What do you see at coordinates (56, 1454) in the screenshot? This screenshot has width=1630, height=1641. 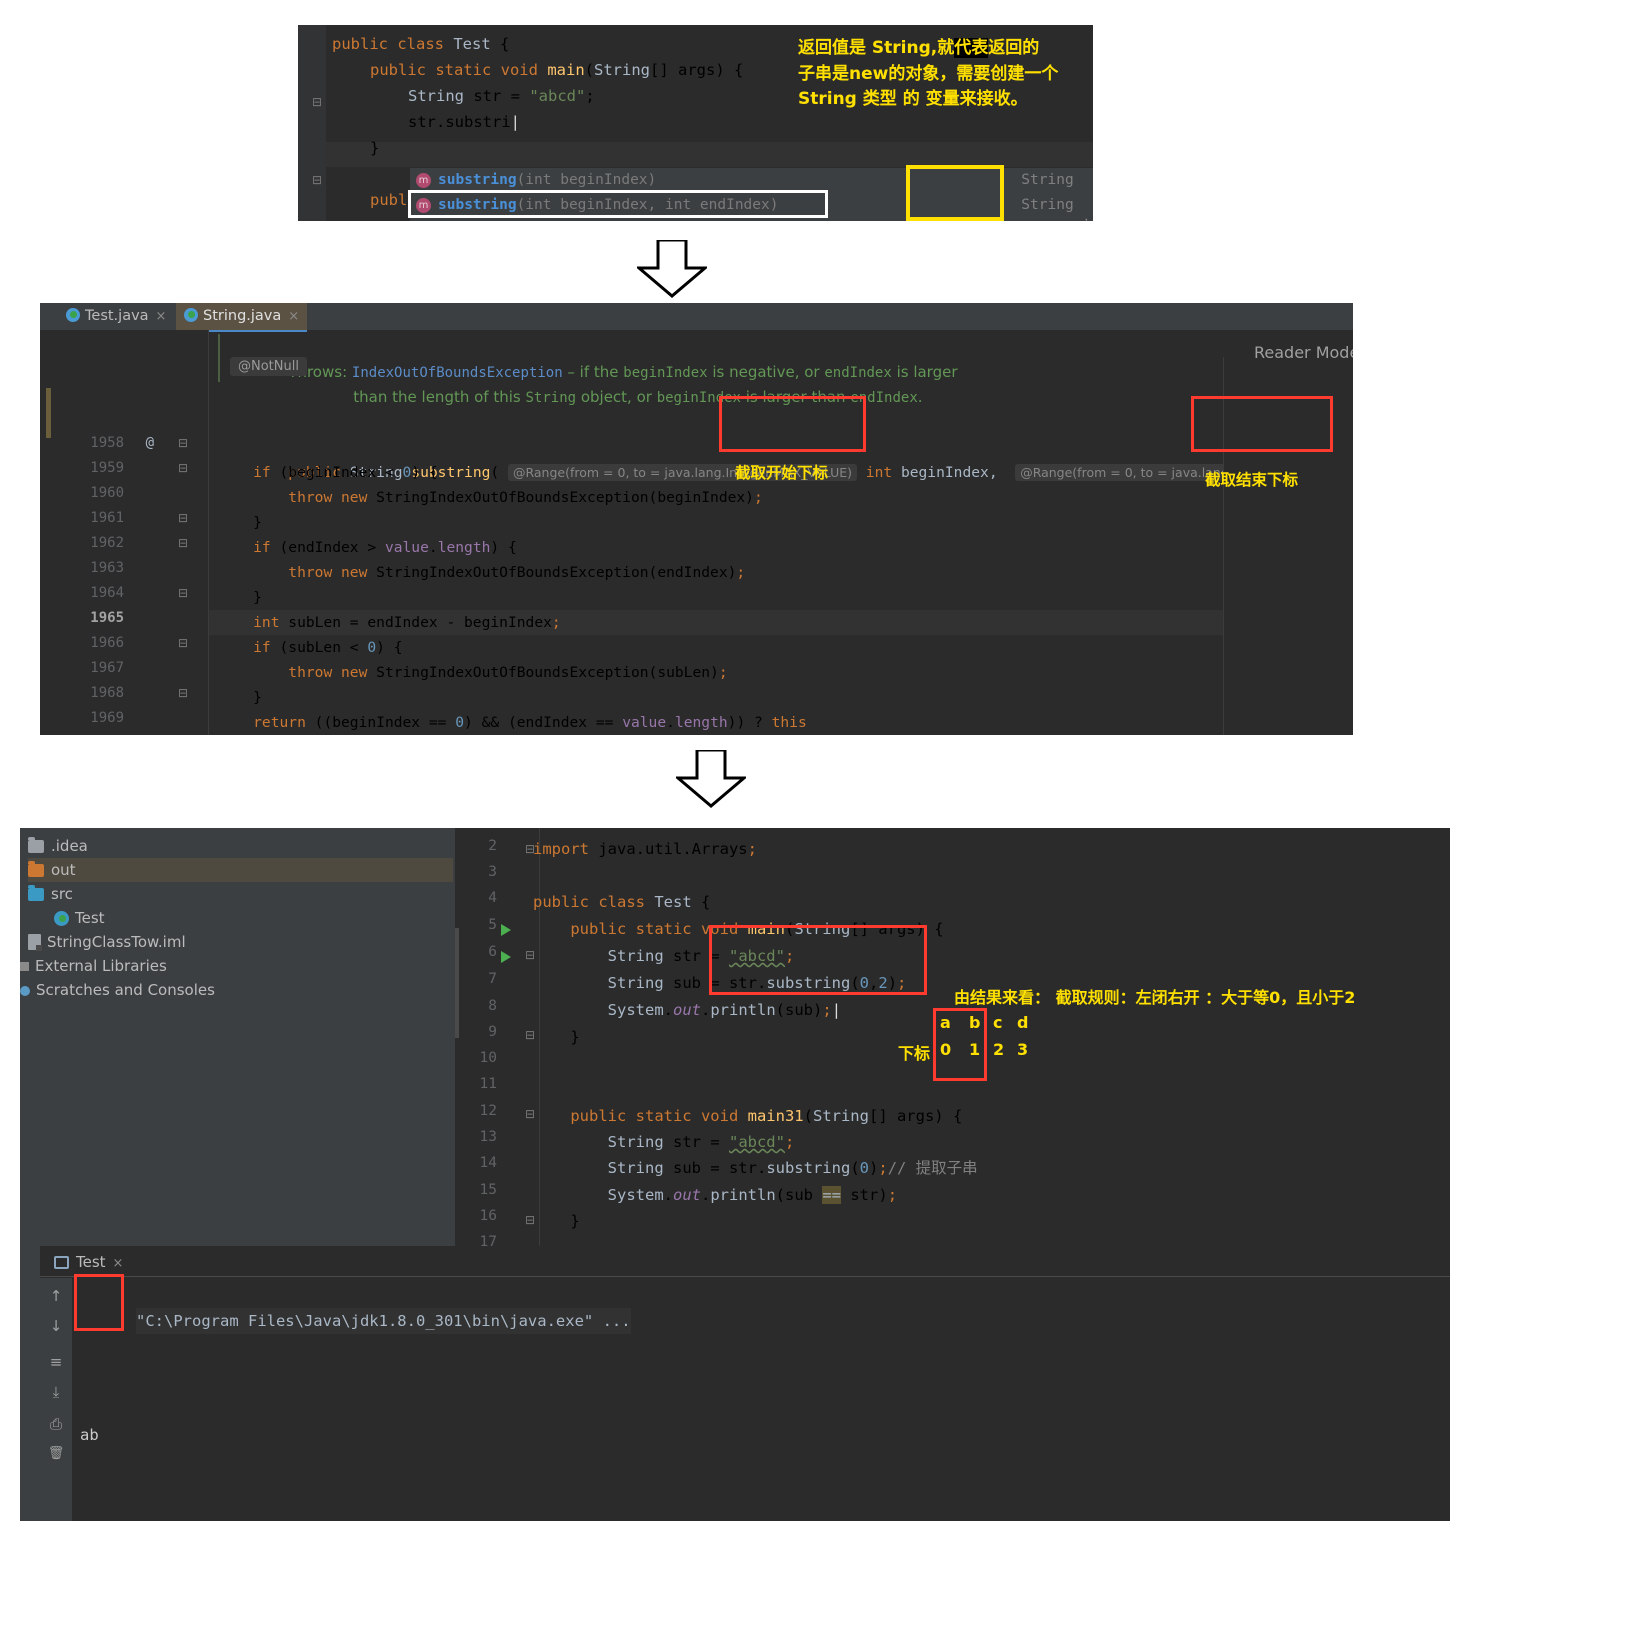 I see `trash-icon: 🗑` at bounding box center [56, 1454].